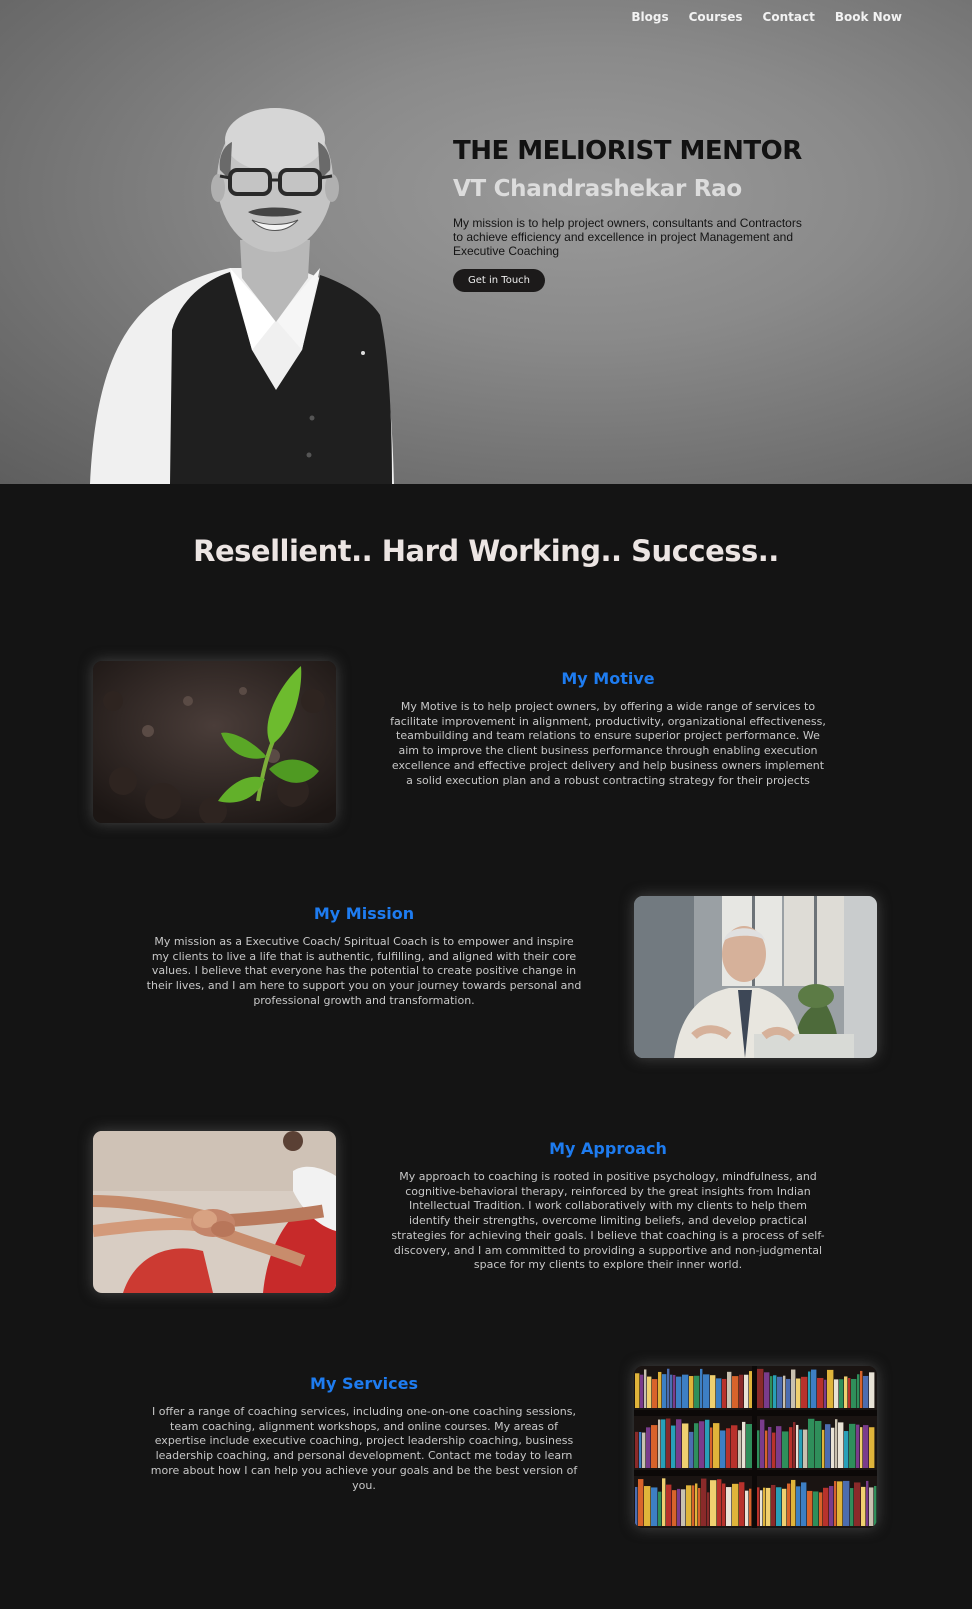  What do you see at coordinates (214, 1212) in the screenshot?
I see `team-hands-photo` at bounding box center [214, 1212].